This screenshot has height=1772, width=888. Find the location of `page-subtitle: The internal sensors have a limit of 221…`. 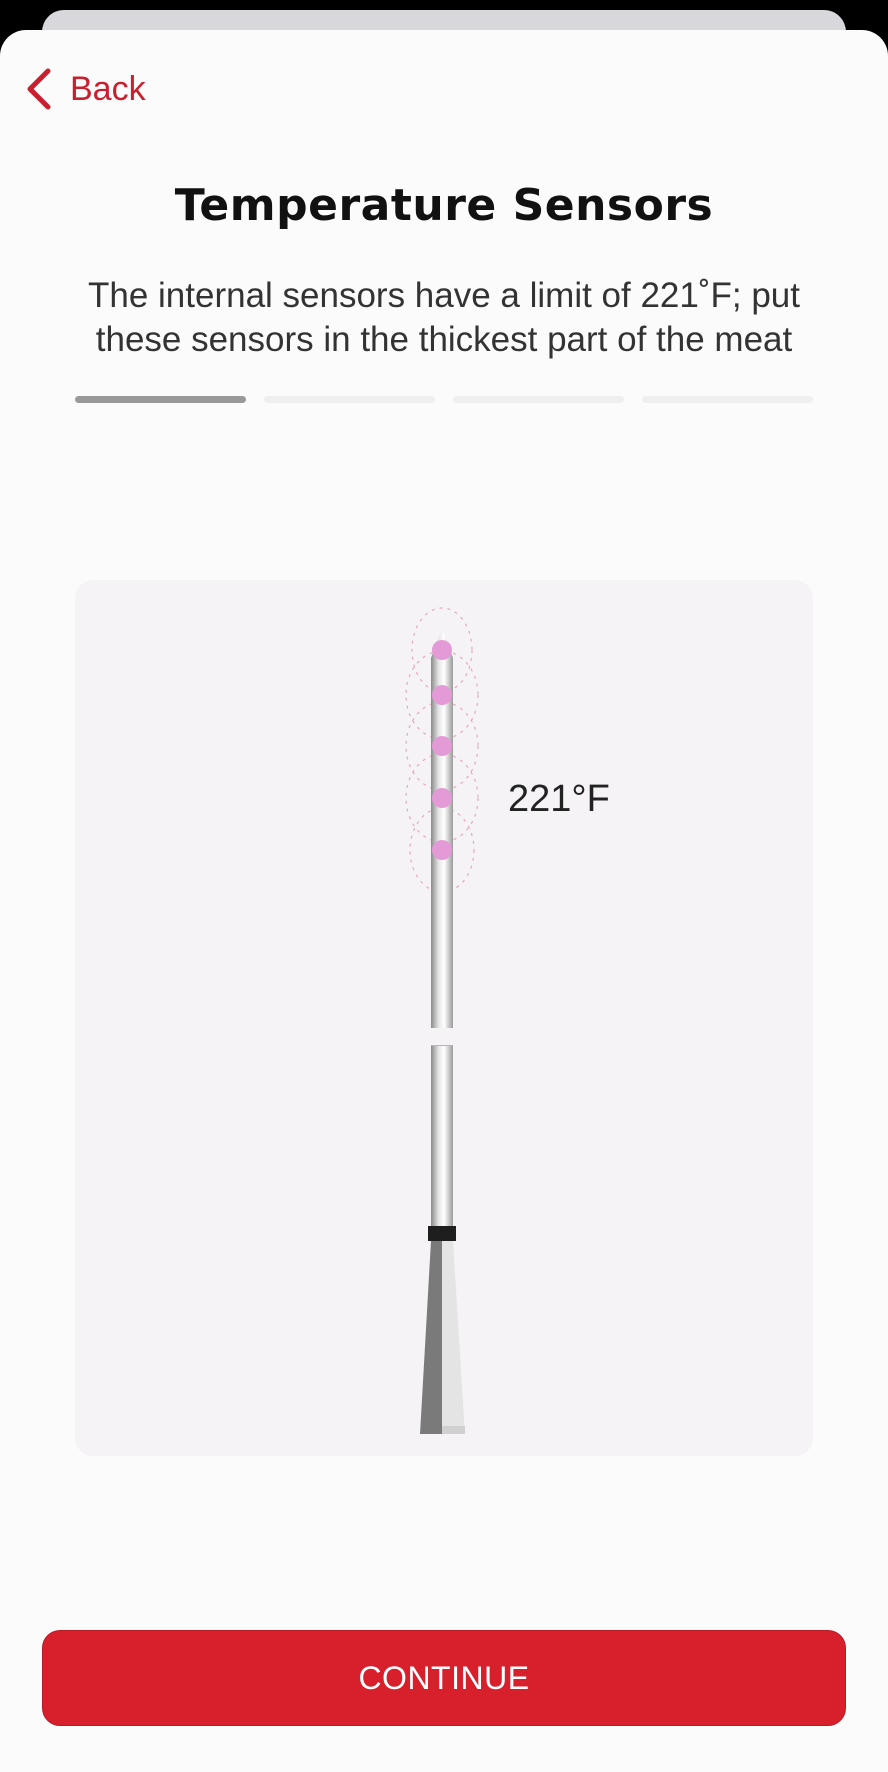

page-subtitle: The internal sensors have a limit of 221… is located at coordinates (443, 317).